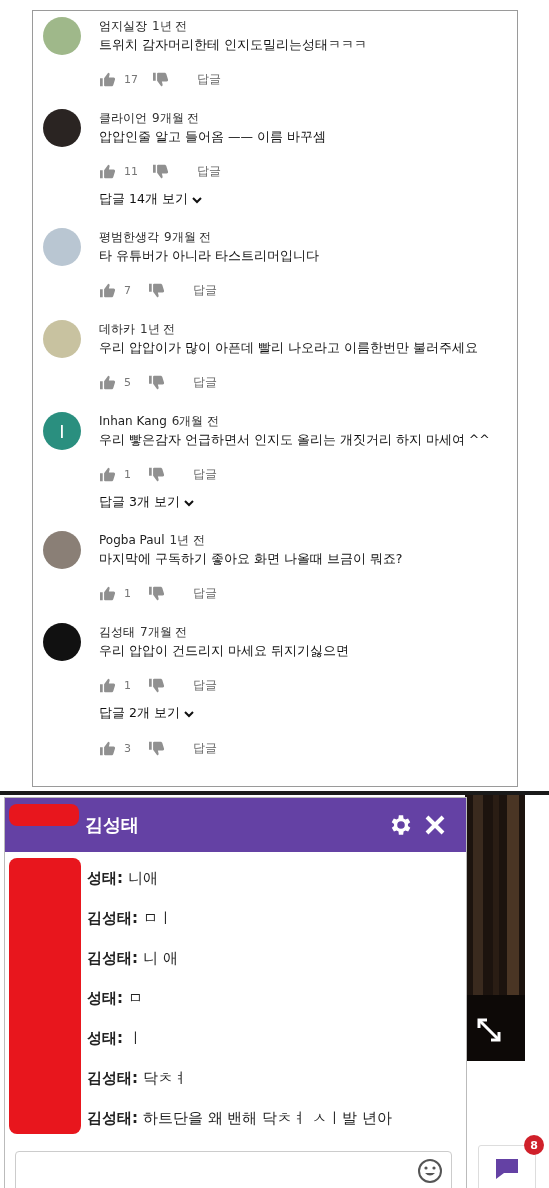 The width and height of the screenshot is (549, 1188). Describe the element at coordinates (430, 1171) in the screenshot. I see `emoji-icon` at that location.